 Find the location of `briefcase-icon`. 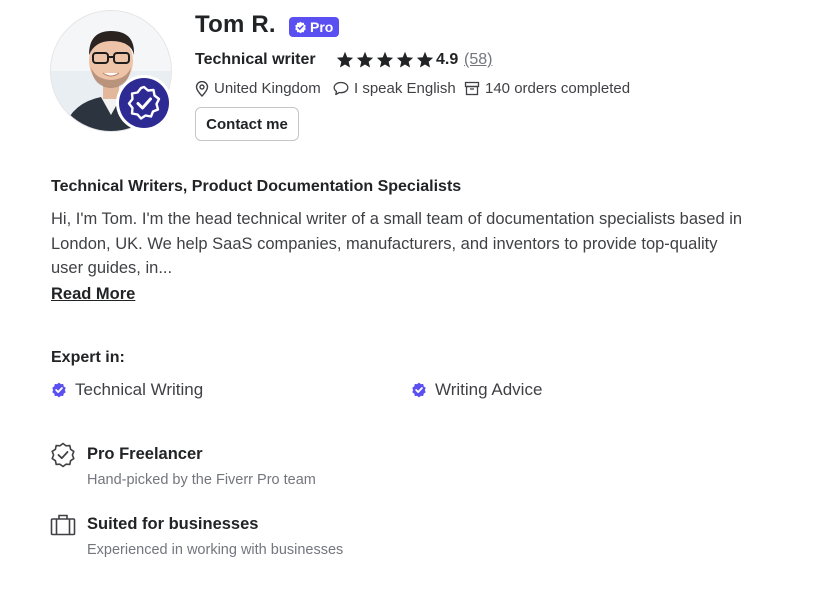

briefcase-icon is located at coordinates (63, 527).